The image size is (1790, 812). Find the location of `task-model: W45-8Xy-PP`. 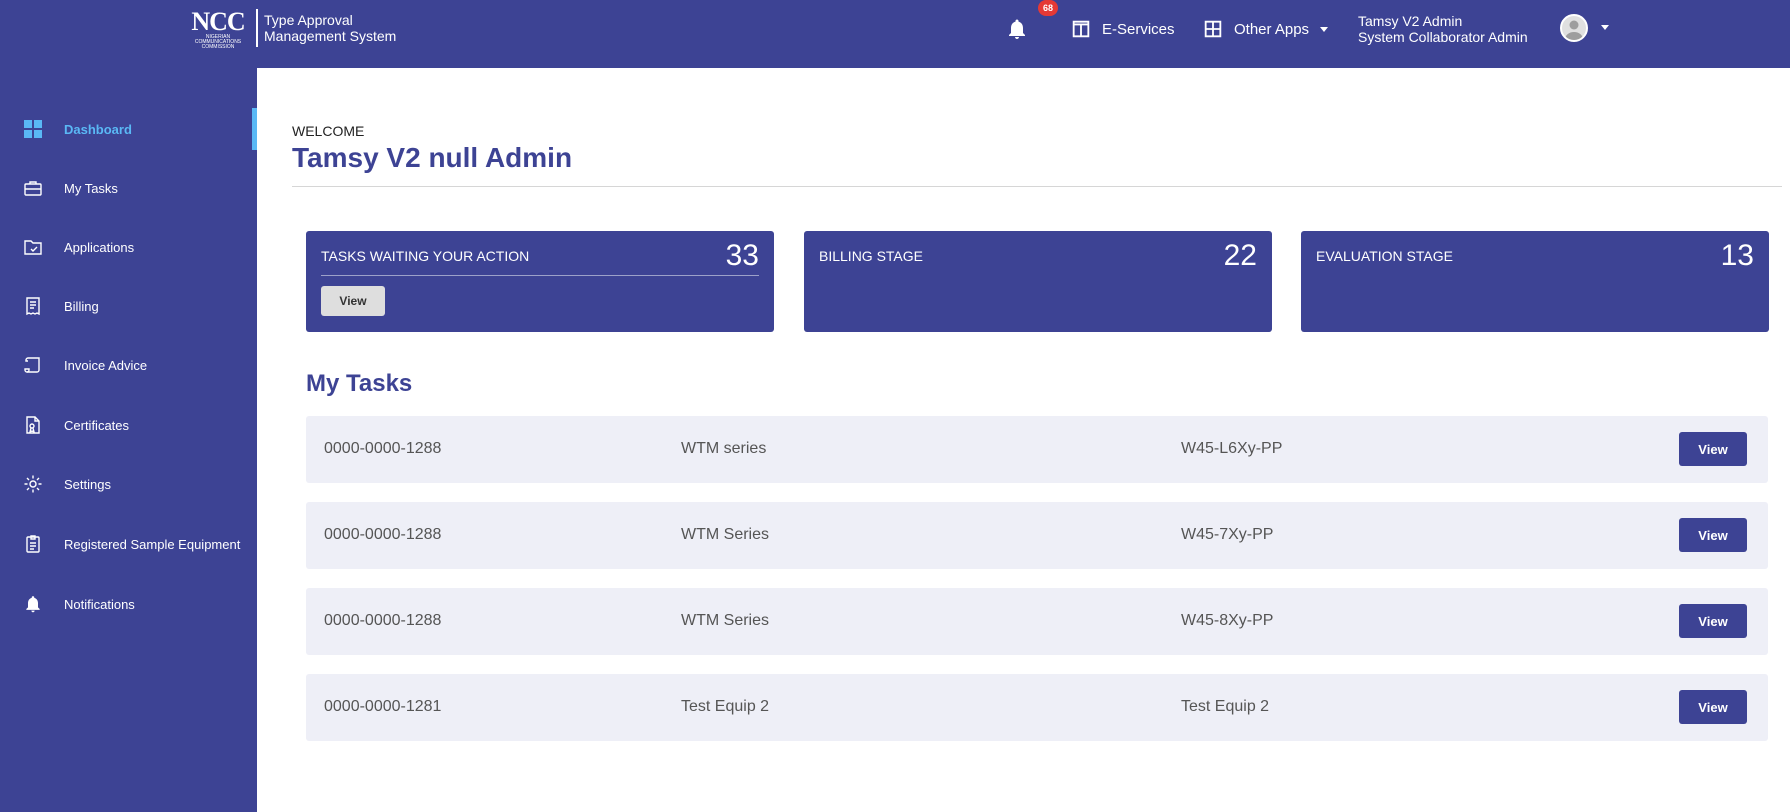

task-model: W45-8Xy-PP is located at coordinates (1227, 620).